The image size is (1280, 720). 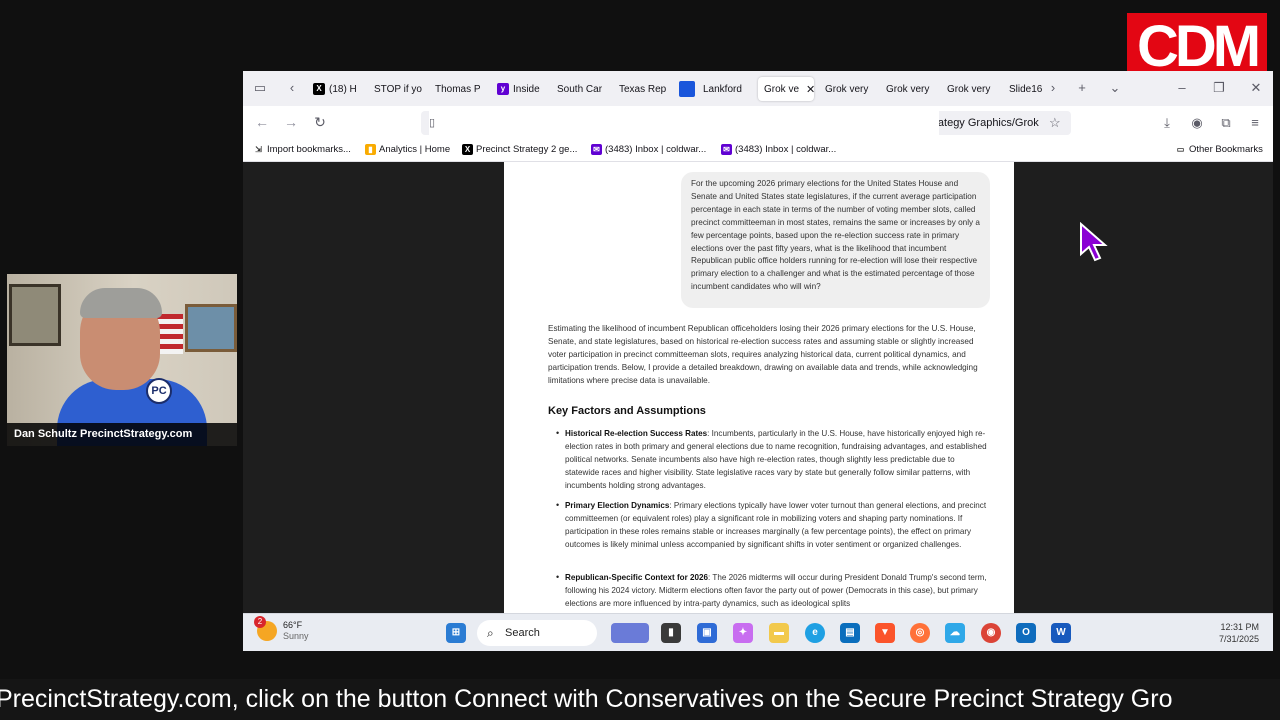 What do you see at coordinates (503, 89) in the screenshot?
I see `yahoo-icon: y` at bounding box center [503, 89].